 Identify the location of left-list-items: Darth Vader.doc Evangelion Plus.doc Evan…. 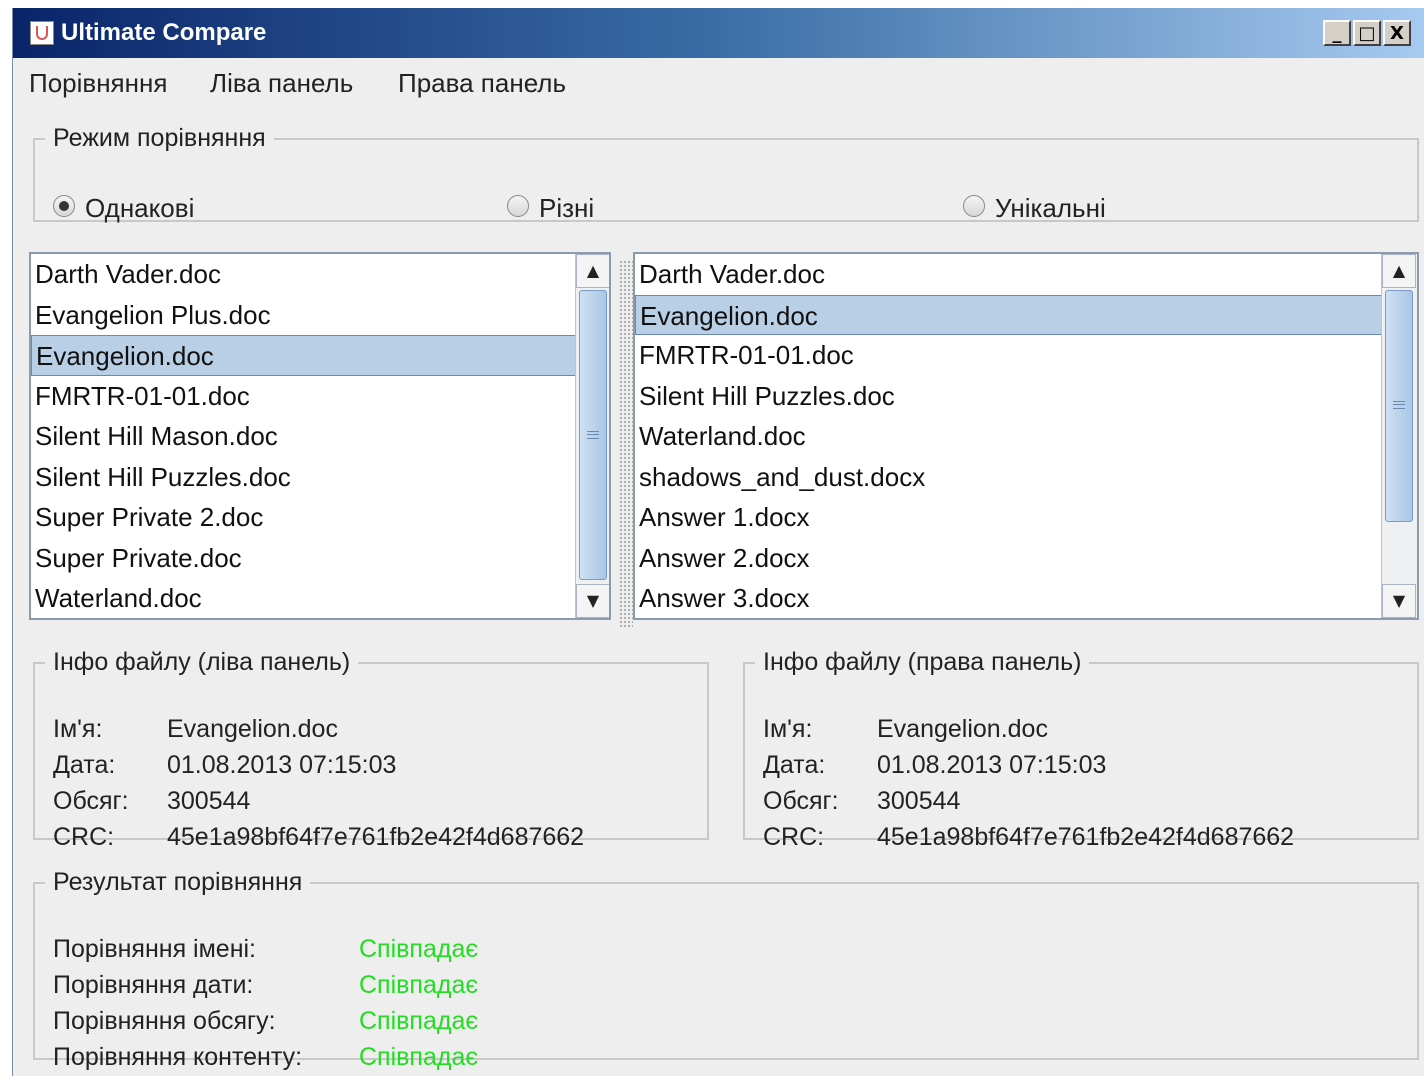
(320, 436).